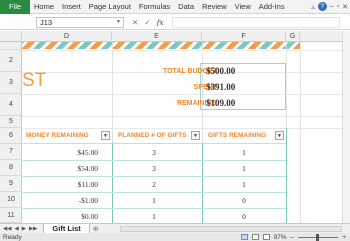 The height and width of the screenshot is (241, 350). What do you see at coordinates (266, 237) in the screenshot?
I see `page-break-view-icon` at bounding box center [266, 237].